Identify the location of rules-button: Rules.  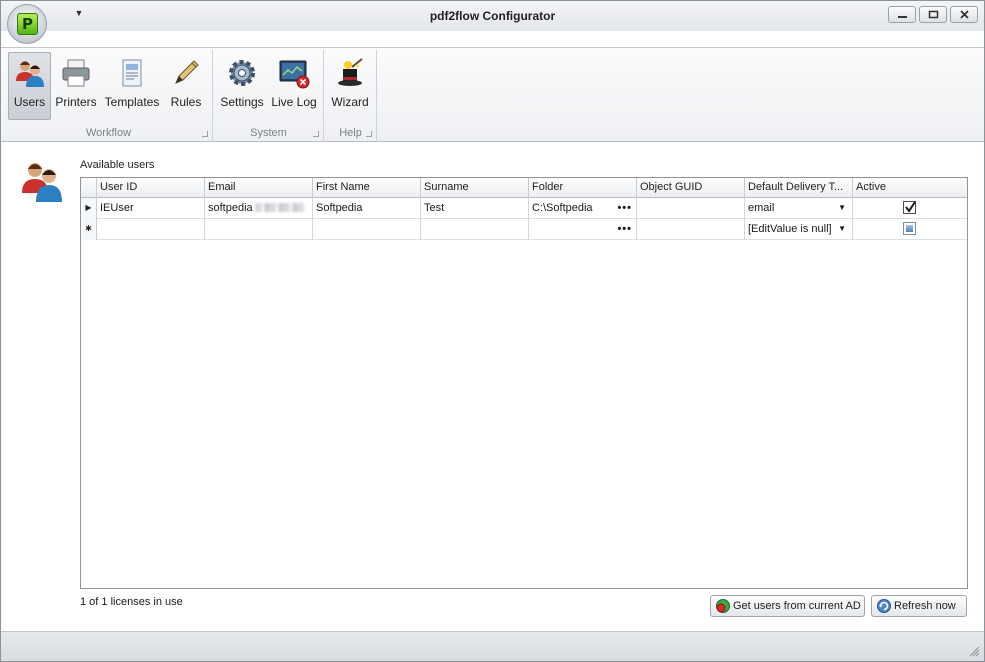
(186, 86).